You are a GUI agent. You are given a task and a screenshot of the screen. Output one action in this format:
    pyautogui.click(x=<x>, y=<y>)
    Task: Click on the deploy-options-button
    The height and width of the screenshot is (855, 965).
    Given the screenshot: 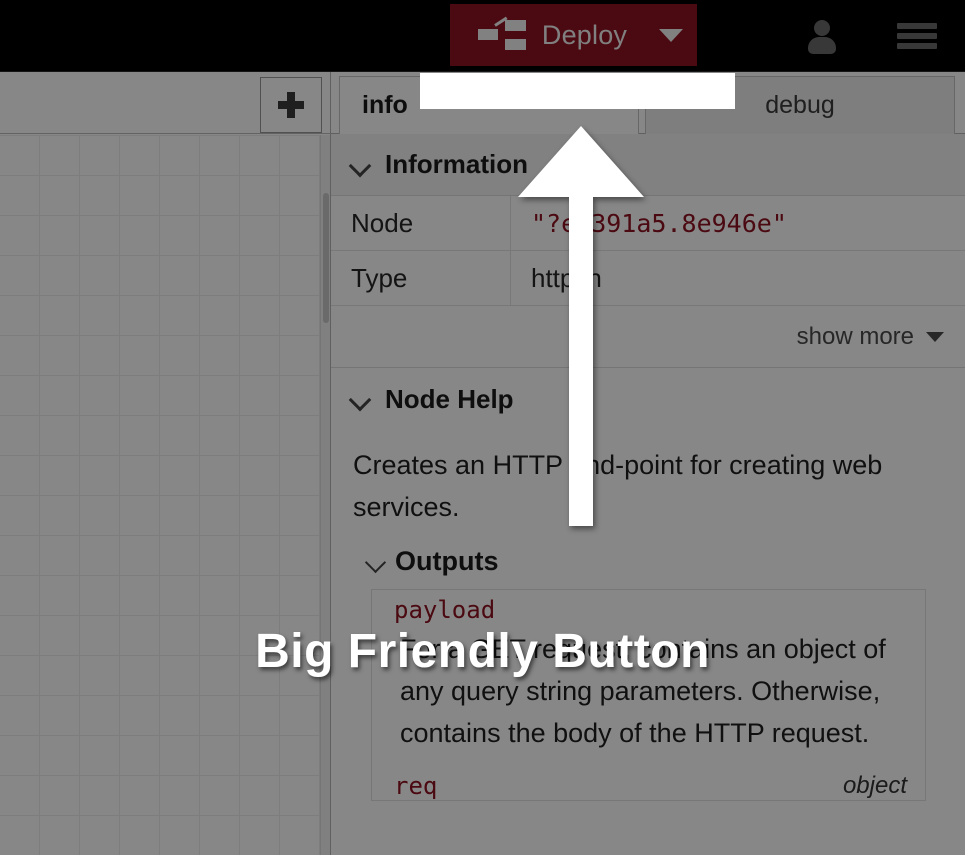 What is the action you would take?
    pyautogui.click(x=671, y=35)
    